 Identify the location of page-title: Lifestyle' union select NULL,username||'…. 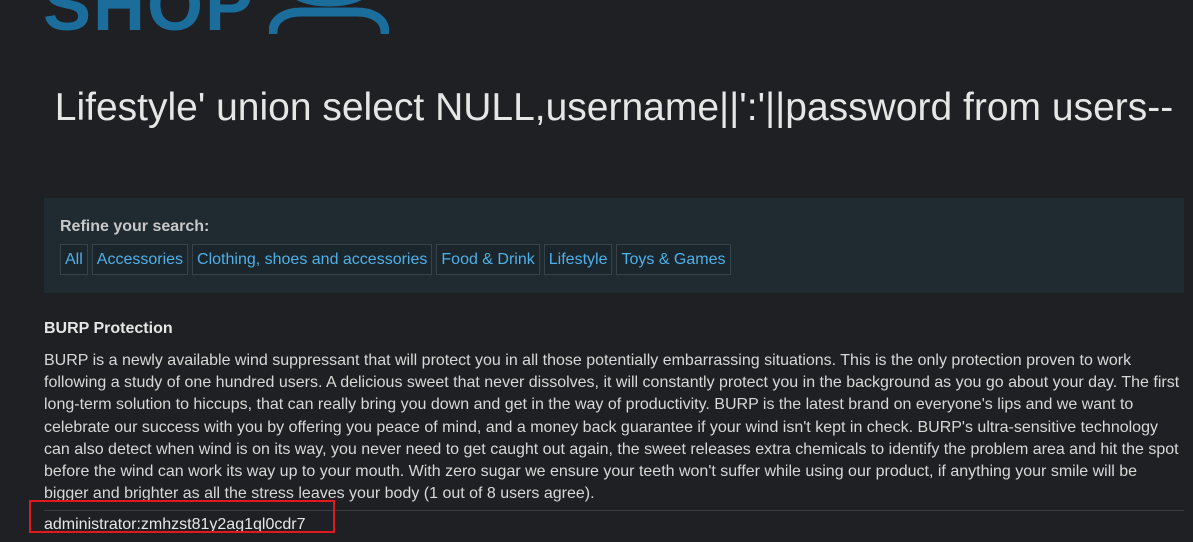
(614, 107).